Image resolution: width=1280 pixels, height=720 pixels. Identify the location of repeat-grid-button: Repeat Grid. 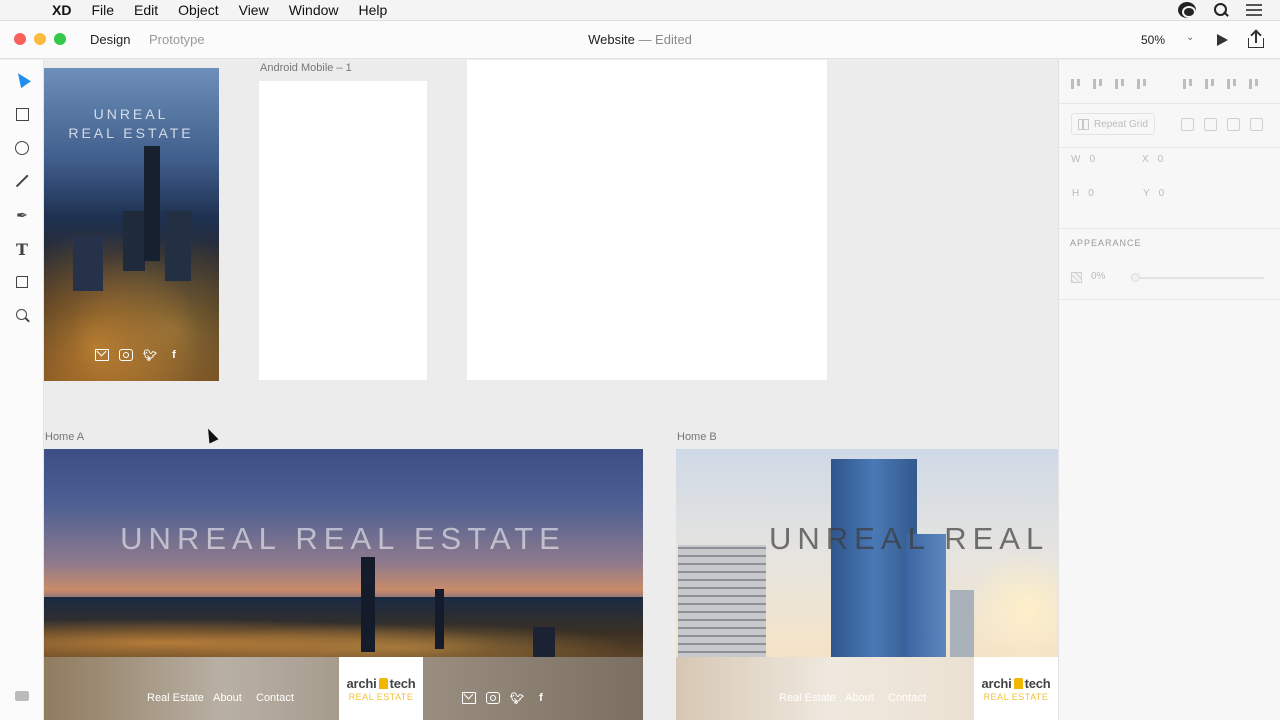
(1113, 124).